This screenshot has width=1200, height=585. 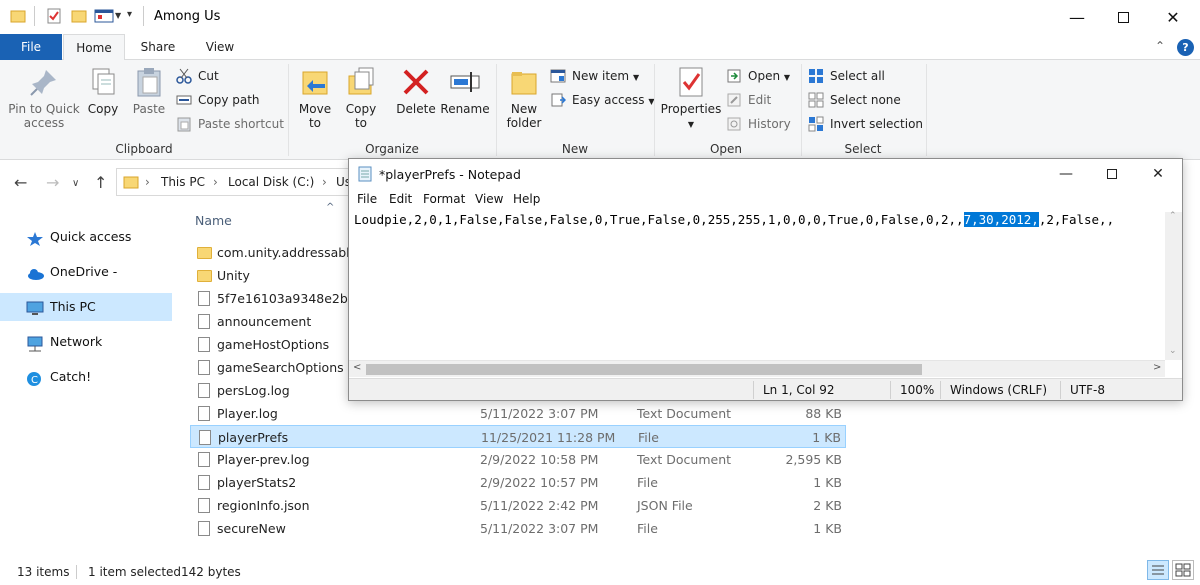 I want to click on rename-button: Rename, so click(x=465, y=91).